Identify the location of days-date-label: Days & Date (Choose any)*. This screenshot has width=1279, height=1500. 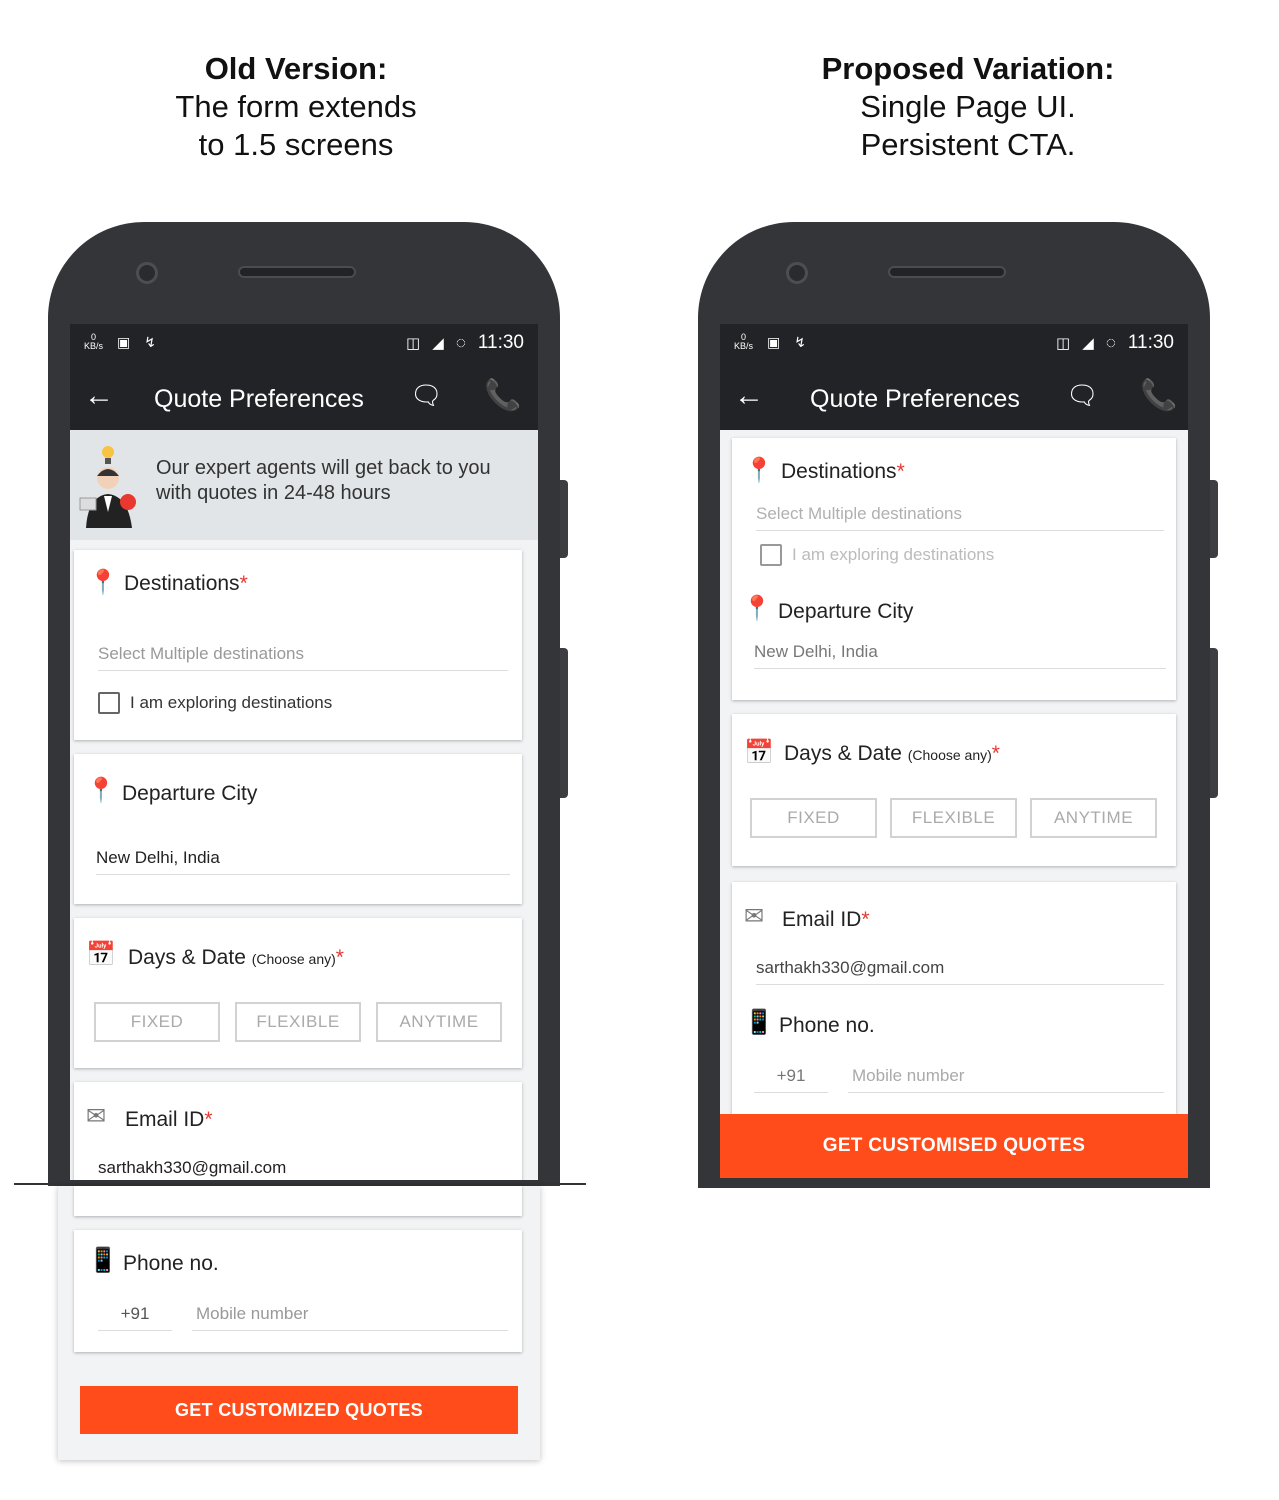
(236, 957).